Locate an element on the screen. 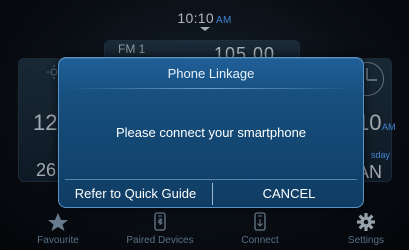 This screenshot has height=250, width=409. dialog-message: Please connect your smartphone is located at coordinates (211, 132).